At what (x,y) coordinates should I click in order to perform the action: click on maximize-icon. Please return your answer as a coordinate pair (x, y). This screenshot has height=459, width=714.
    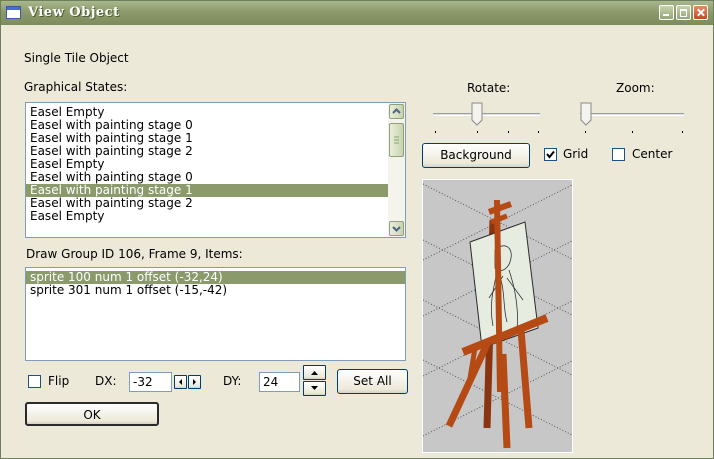
    Looking at the image, I should click on (683, 12).